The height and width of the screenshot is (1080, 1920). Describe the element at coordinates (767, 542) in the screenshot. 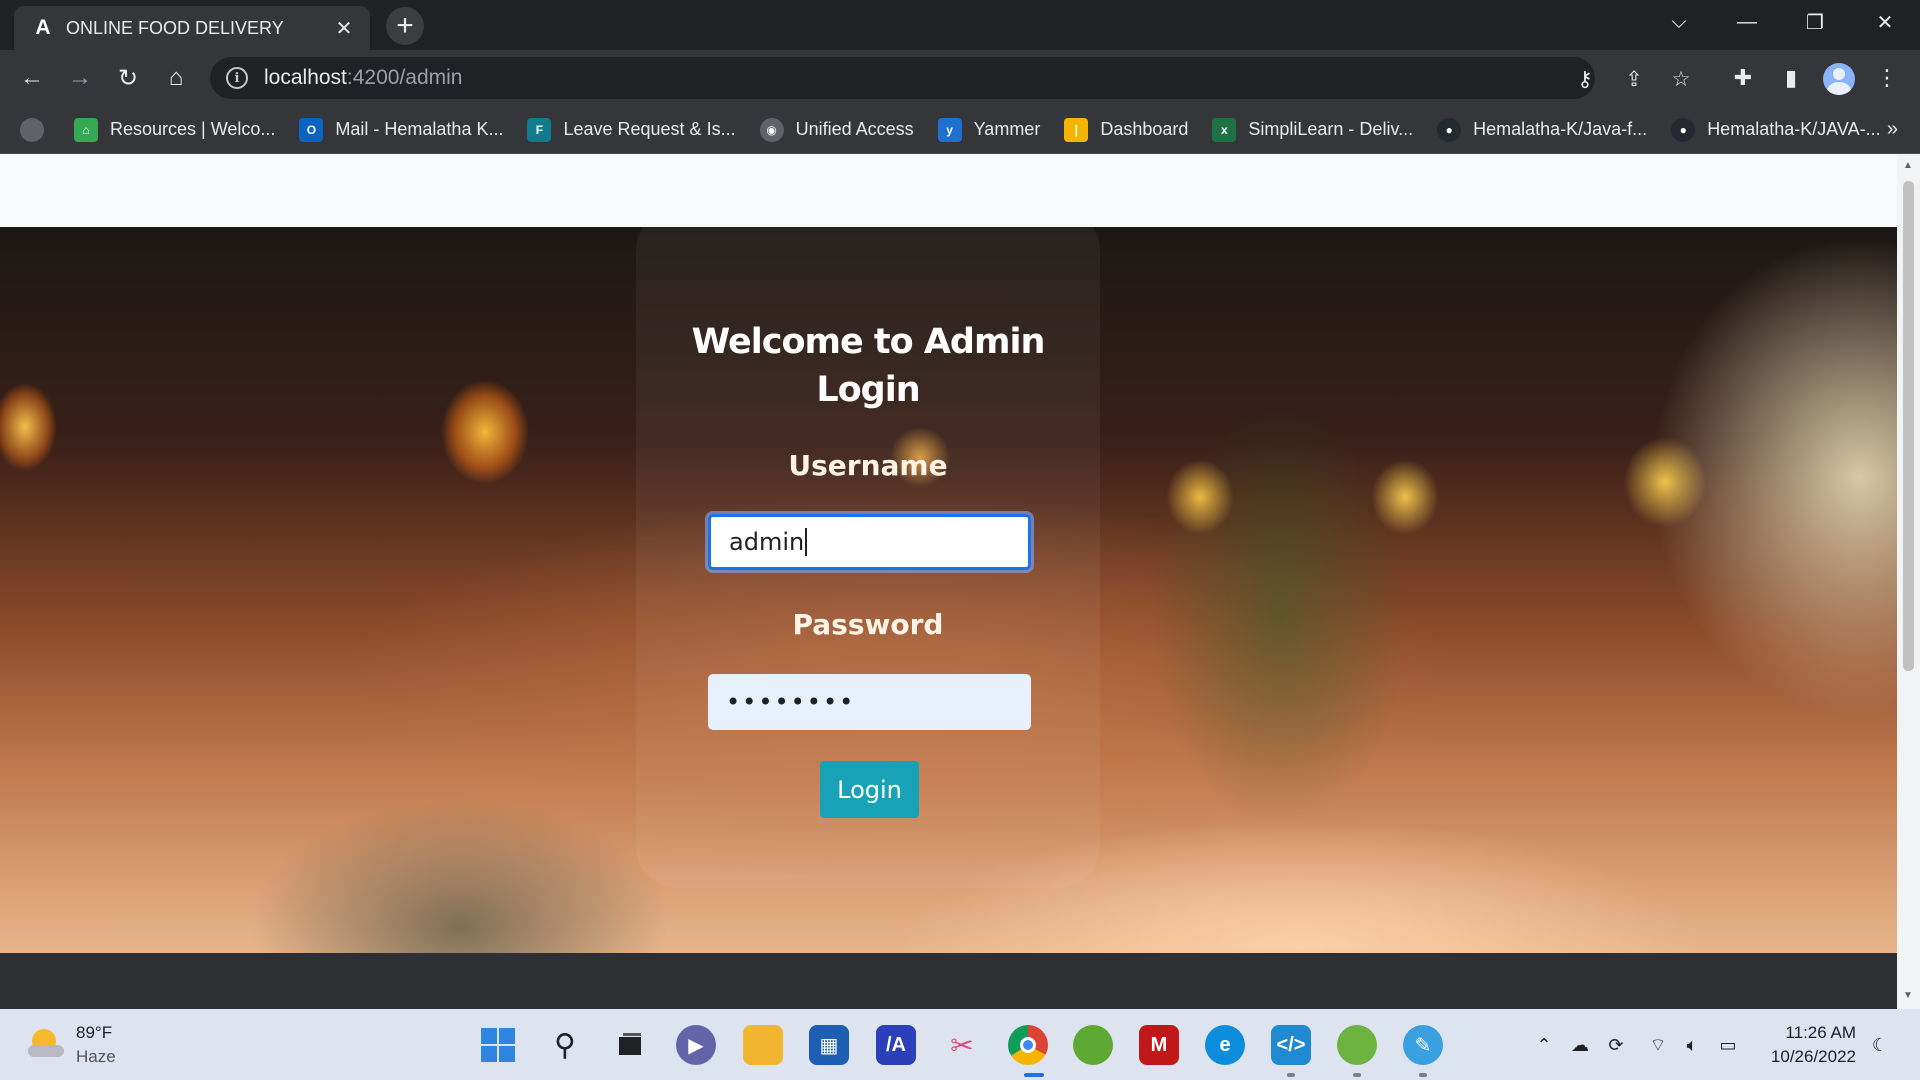

I see `username-value: admin` at that location.